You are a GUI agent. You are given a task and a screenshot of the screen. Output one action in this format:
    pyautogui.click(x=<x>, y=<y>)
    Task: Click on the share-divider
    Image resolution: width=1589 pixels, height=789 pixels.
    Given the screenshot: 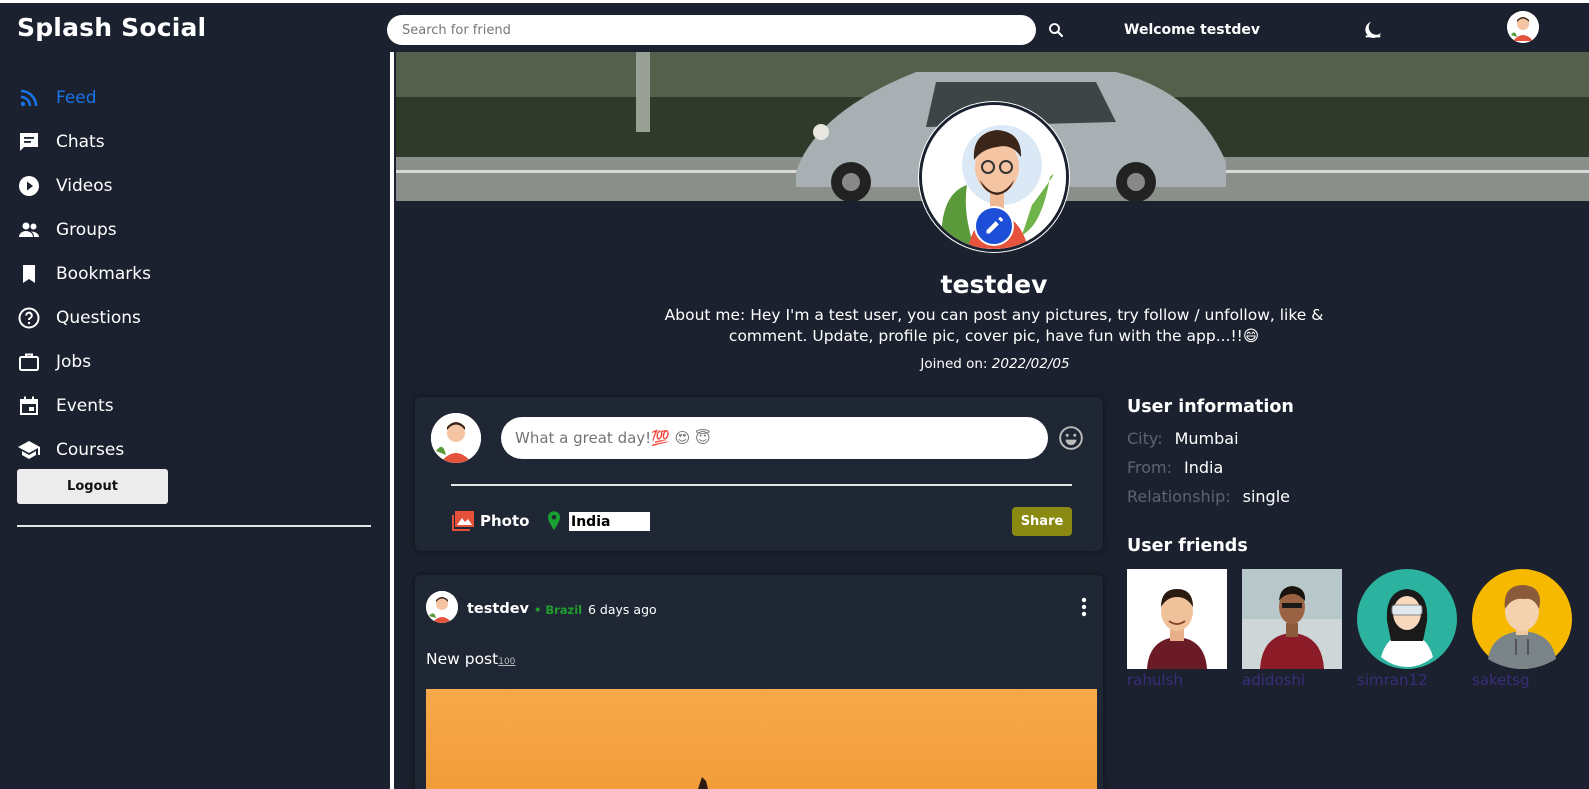 What is the action you would take?
    pyautogui.click(x=761, y=485)
    